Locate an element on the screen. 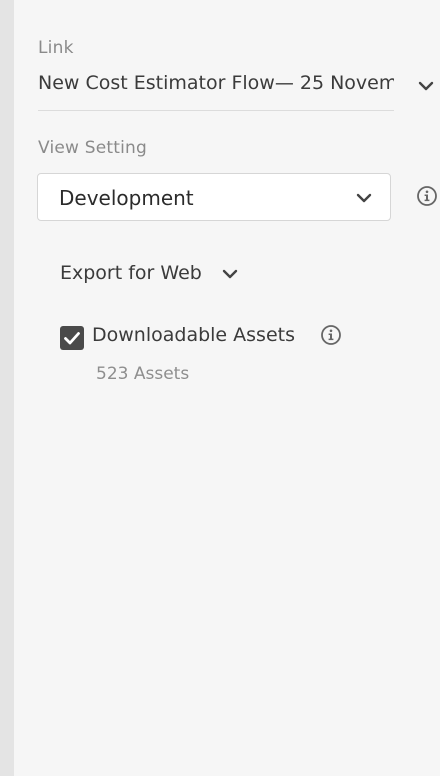 The width and height of the screenshot is (440, 776). view-setting-value: Development is located at coordinates (126, 198).